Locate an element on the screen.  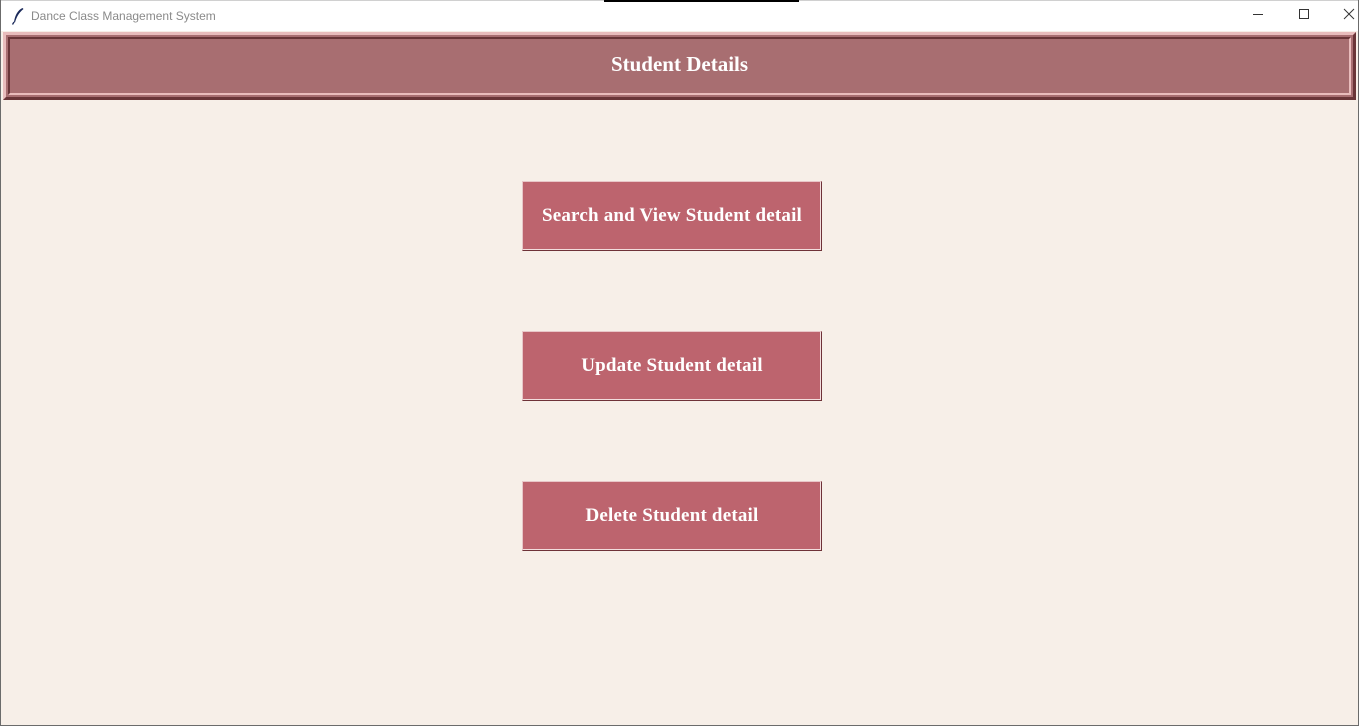
title-bar: Dance Class Management System is located at coordinates (679, 15).